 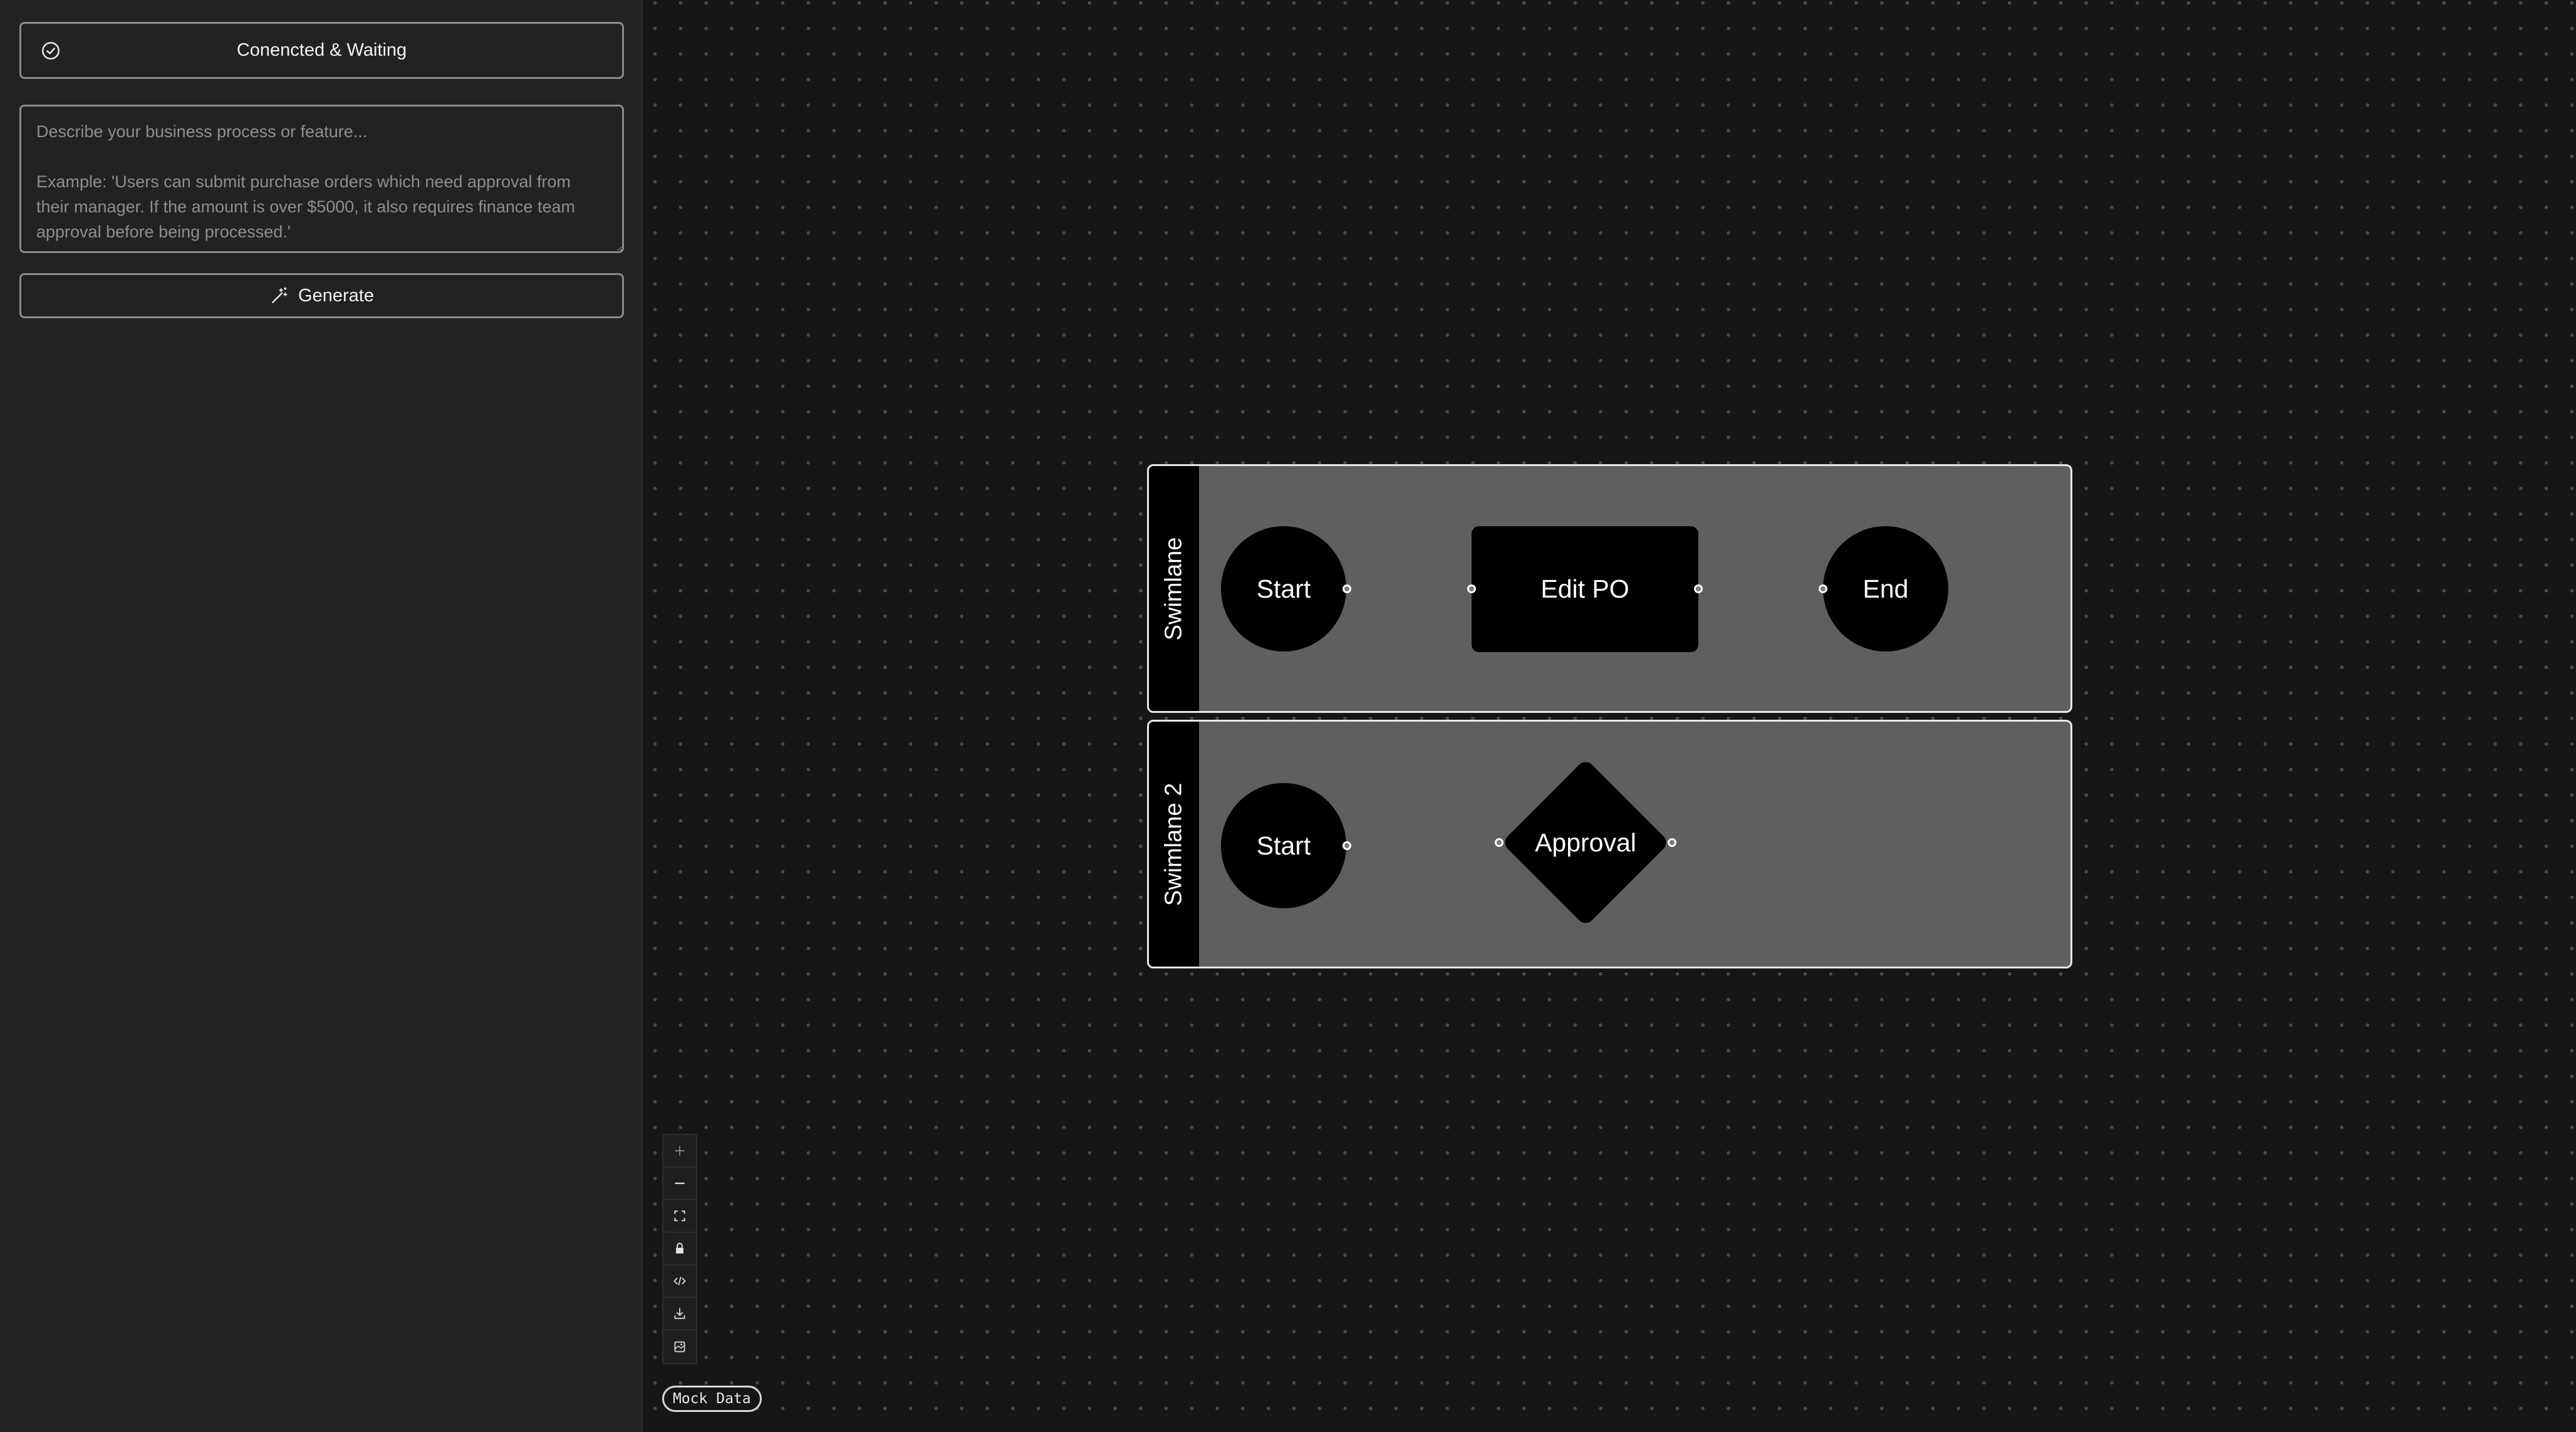 I want to click on swimlane-title: Swimlane 2, so click(x=1173, y=844).